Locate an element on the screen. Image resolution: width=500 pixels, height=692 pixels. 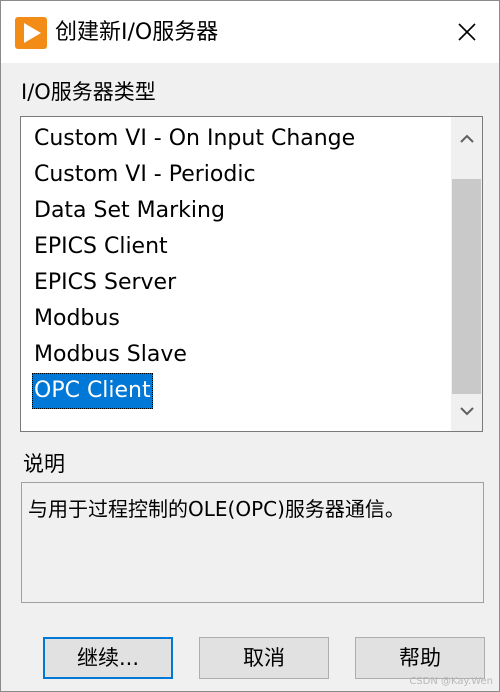
list-item: Custom VI - Periodic is located at coordinates (241, 175).